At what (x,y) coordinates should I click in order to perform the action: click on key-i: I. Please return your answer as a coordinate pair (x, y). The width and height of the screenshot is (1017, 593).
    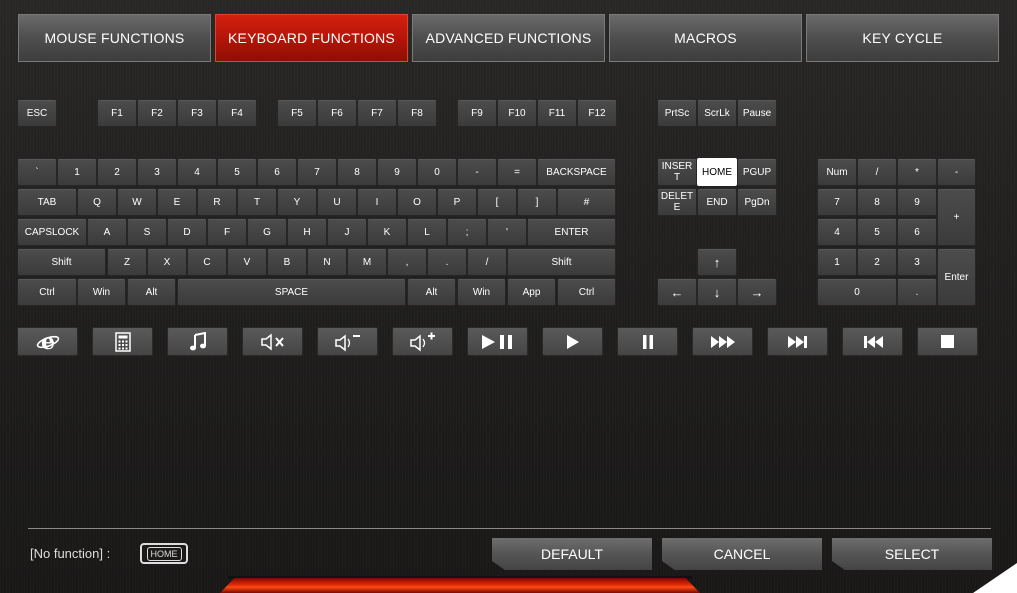
    Looking at the image, I should click on (377, 202).